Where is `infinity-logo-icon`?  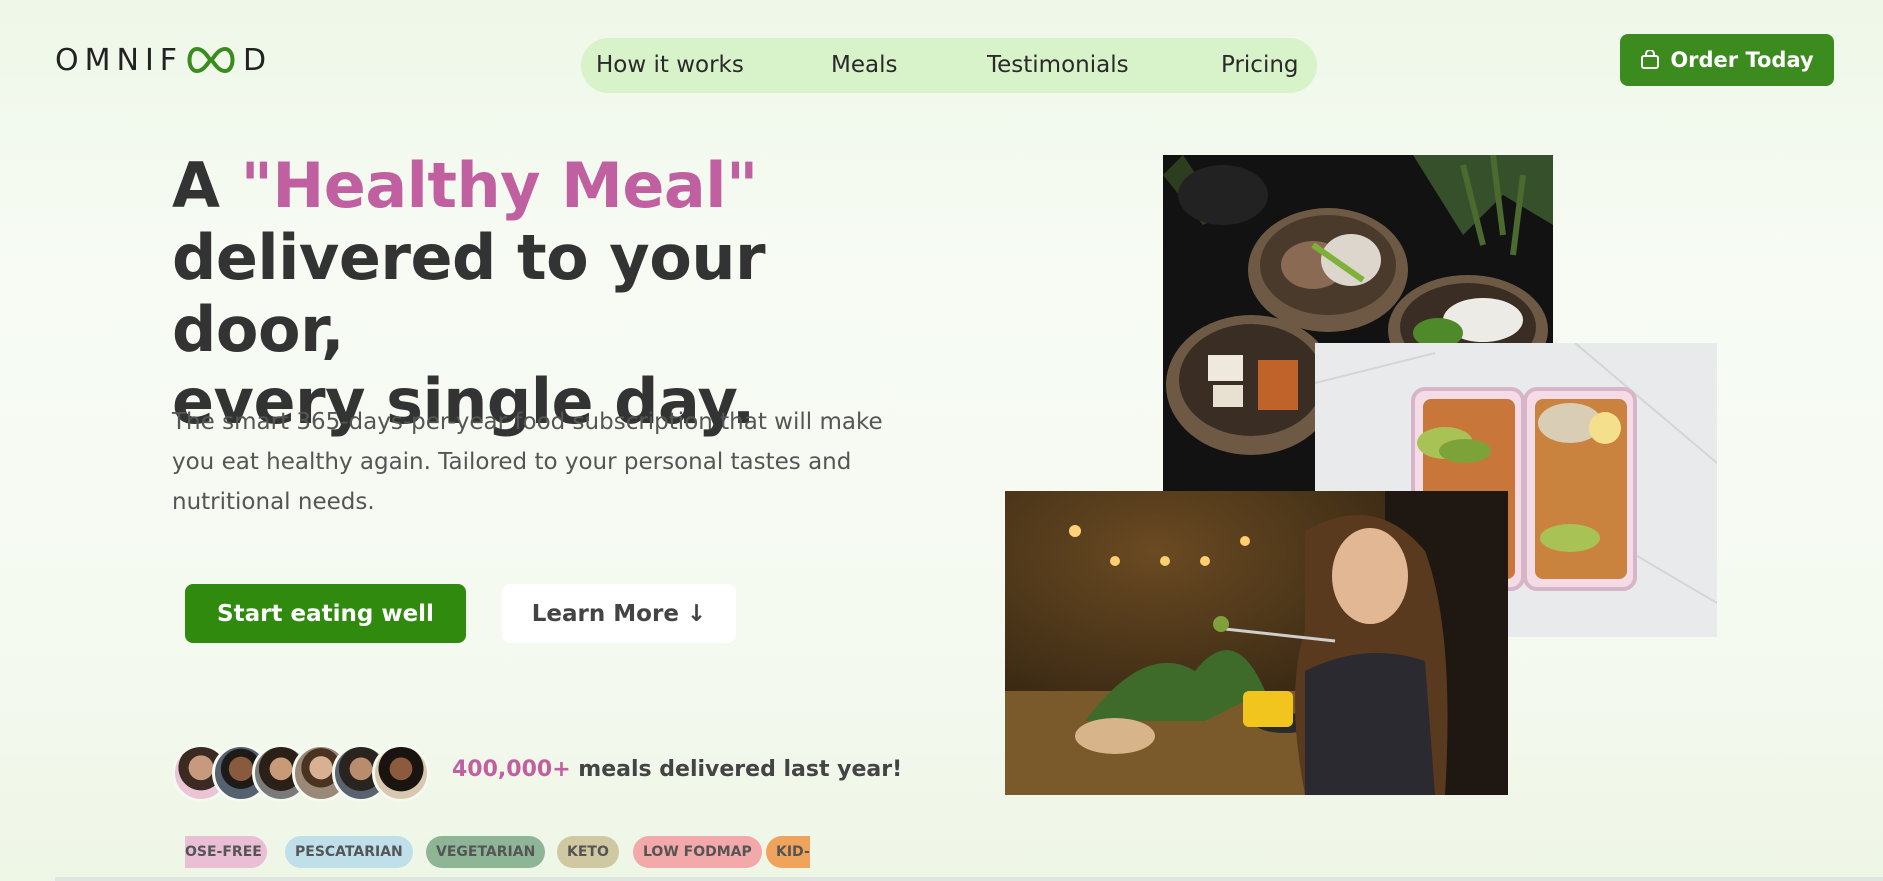 infinity-logo-icon is located at coordinates (211, 60).